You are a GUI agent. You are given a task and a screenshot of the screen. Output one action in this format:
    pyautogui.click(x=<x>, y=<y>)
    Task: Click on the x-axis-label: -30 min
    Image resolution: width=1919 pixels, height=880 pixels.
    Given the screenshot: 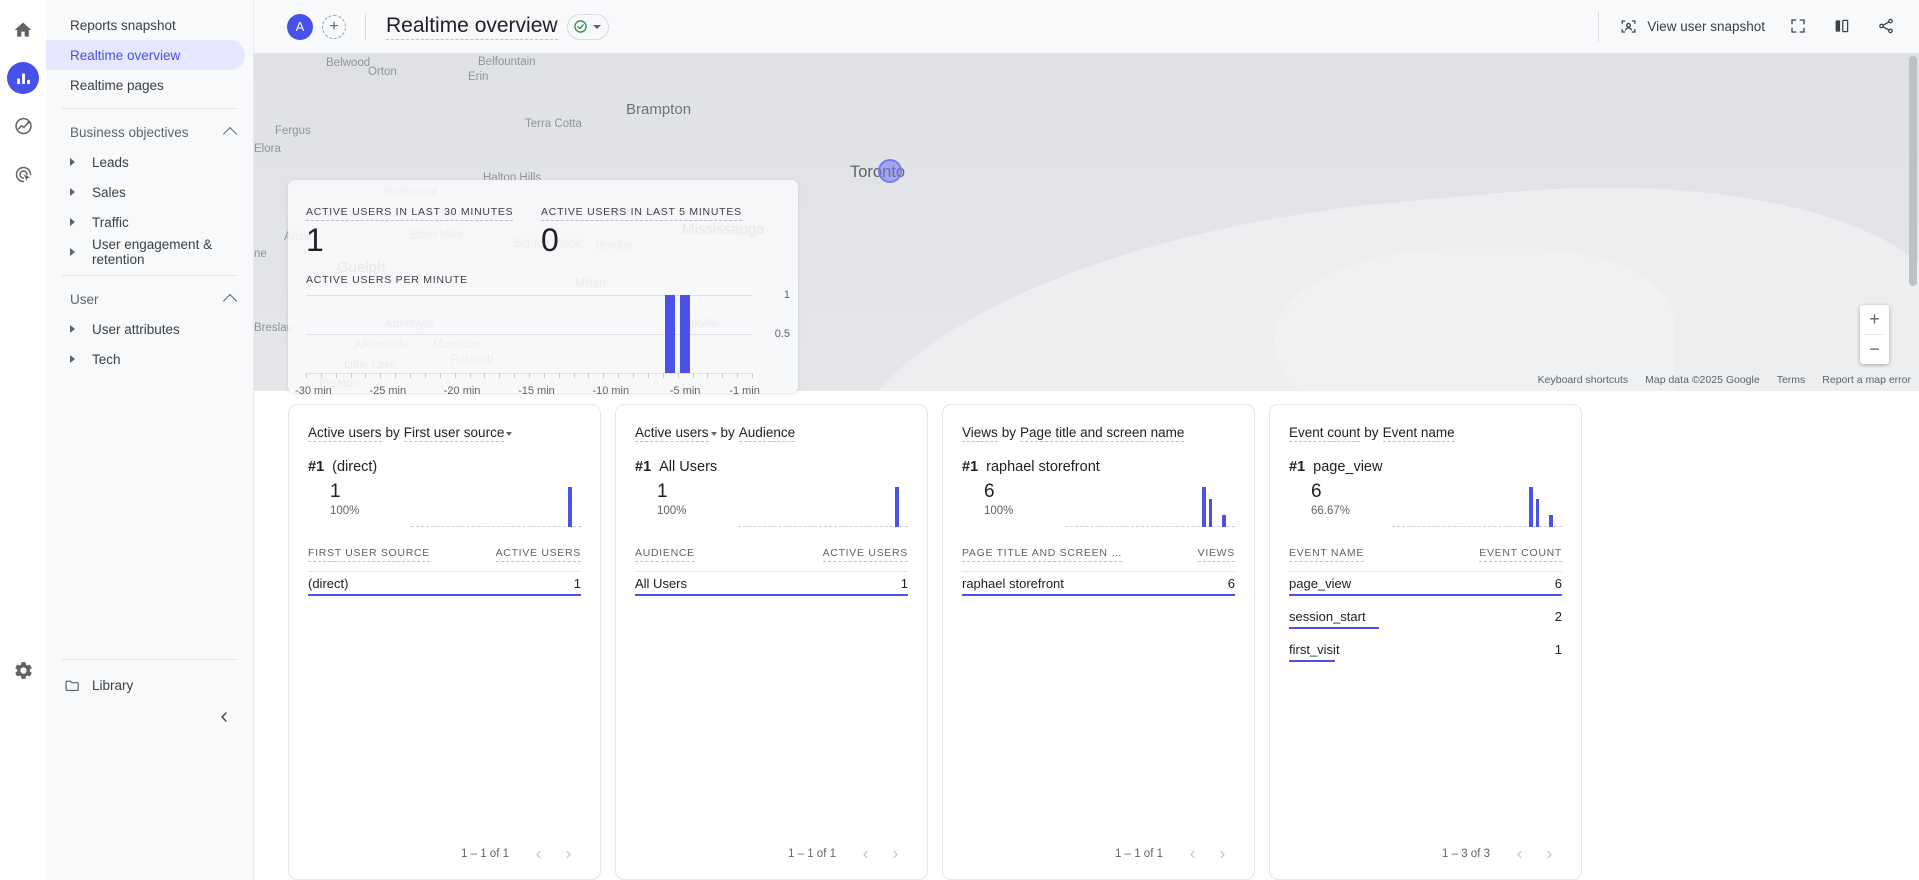 What is the action you would take?
    pyautogui.click(x=313, y=391)
    